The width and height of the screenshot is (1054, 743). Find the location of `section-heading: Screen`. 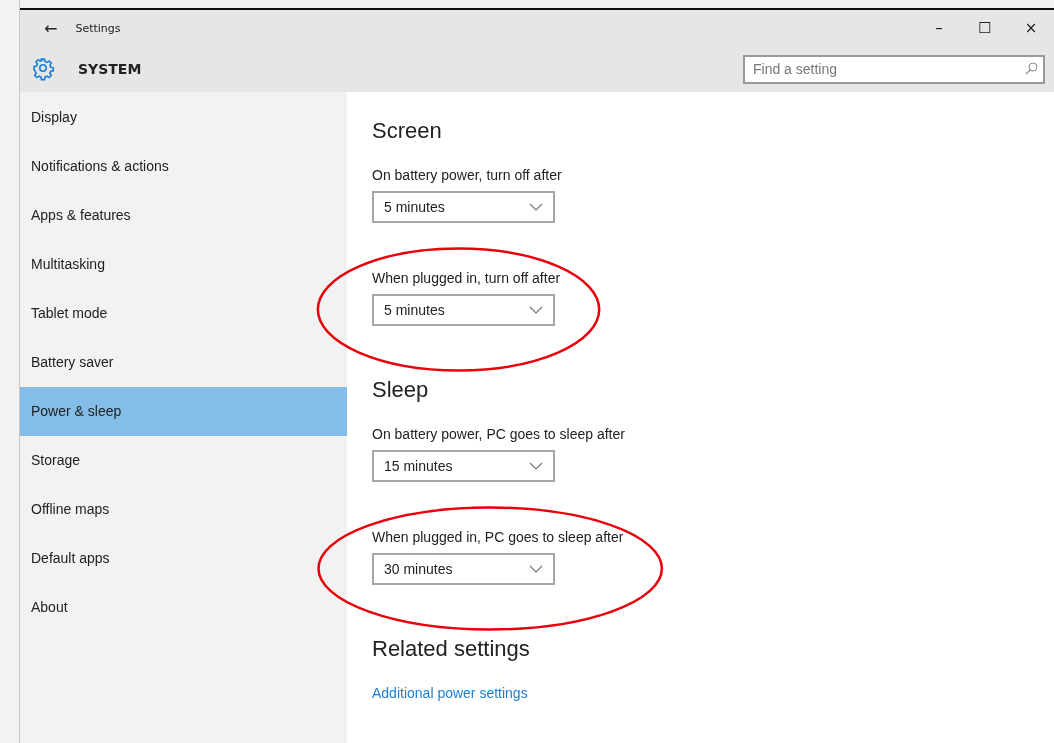

section-heading: Screen is located at coordinates (407, 131).